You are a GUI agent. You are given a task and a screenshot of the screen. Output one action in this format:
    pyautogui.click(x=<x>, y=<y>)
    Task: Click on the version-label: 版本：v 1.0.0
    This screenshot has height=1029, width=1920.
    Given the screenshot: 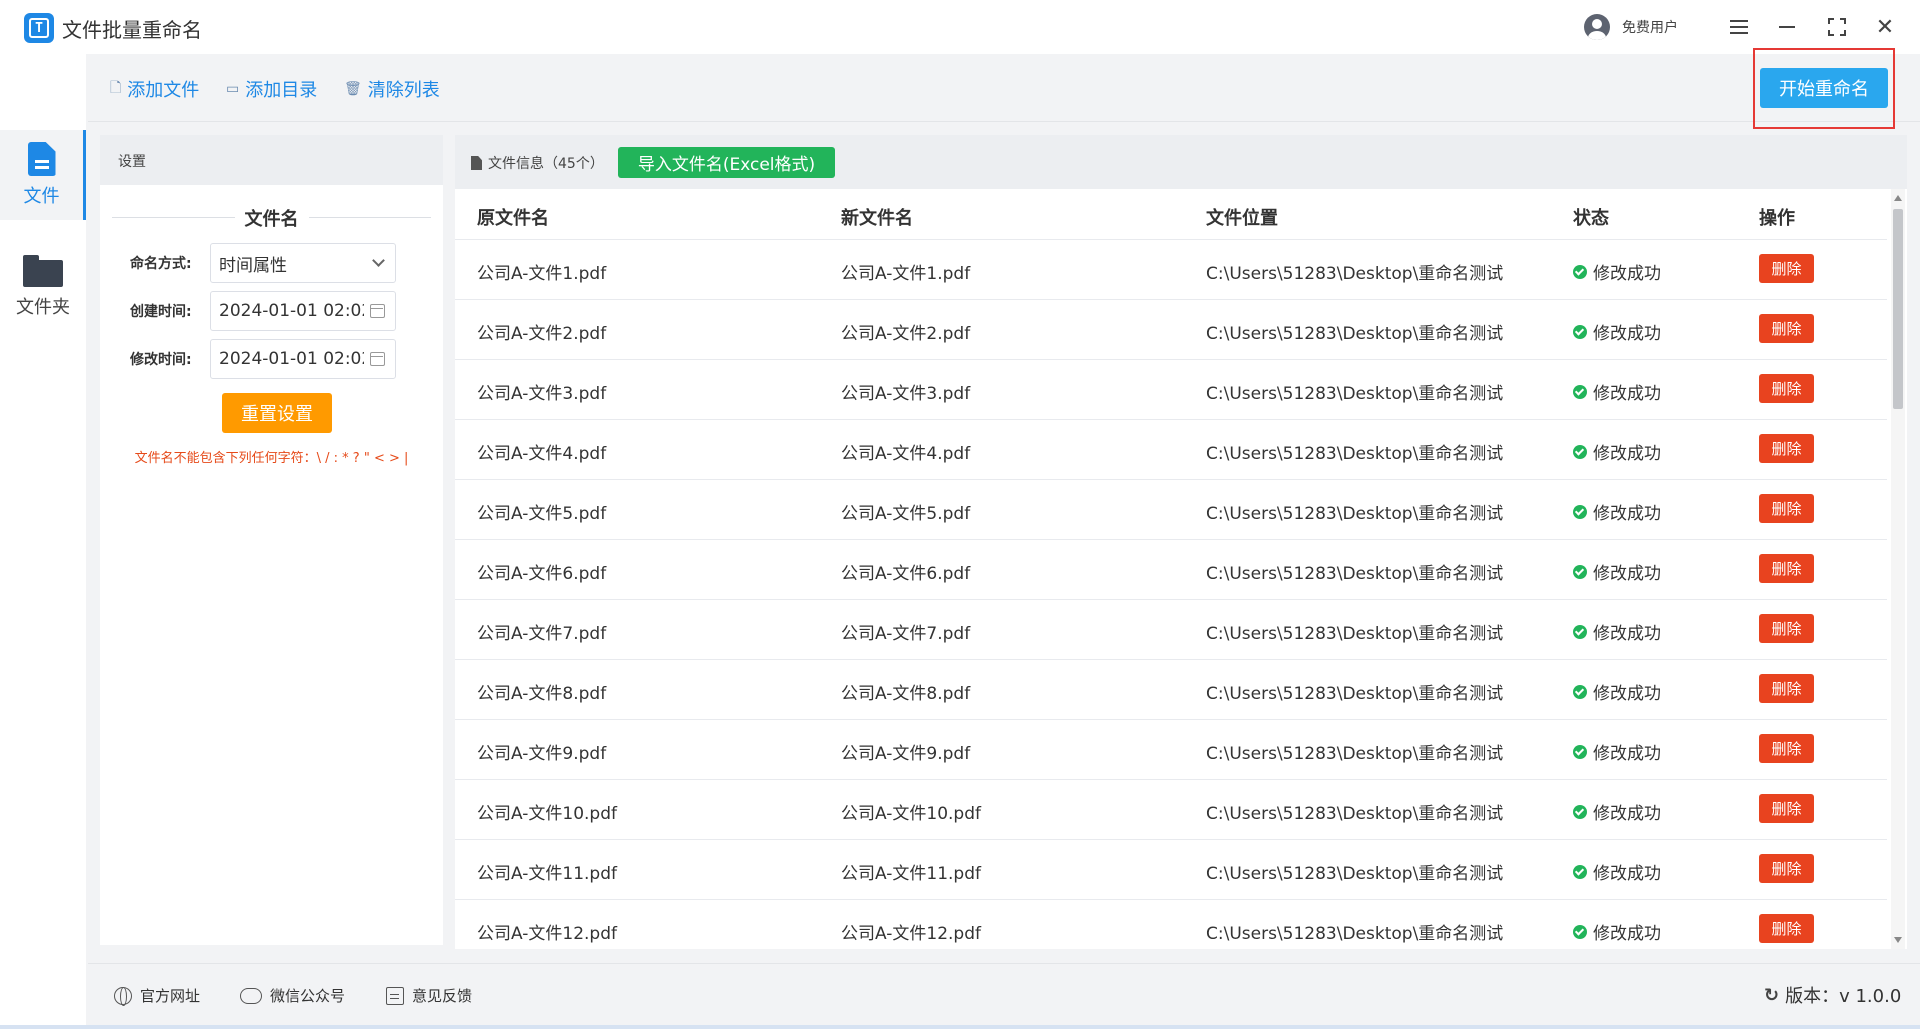 What is the action you would take?
    pyautogui.click(x=1843, y=996)
    